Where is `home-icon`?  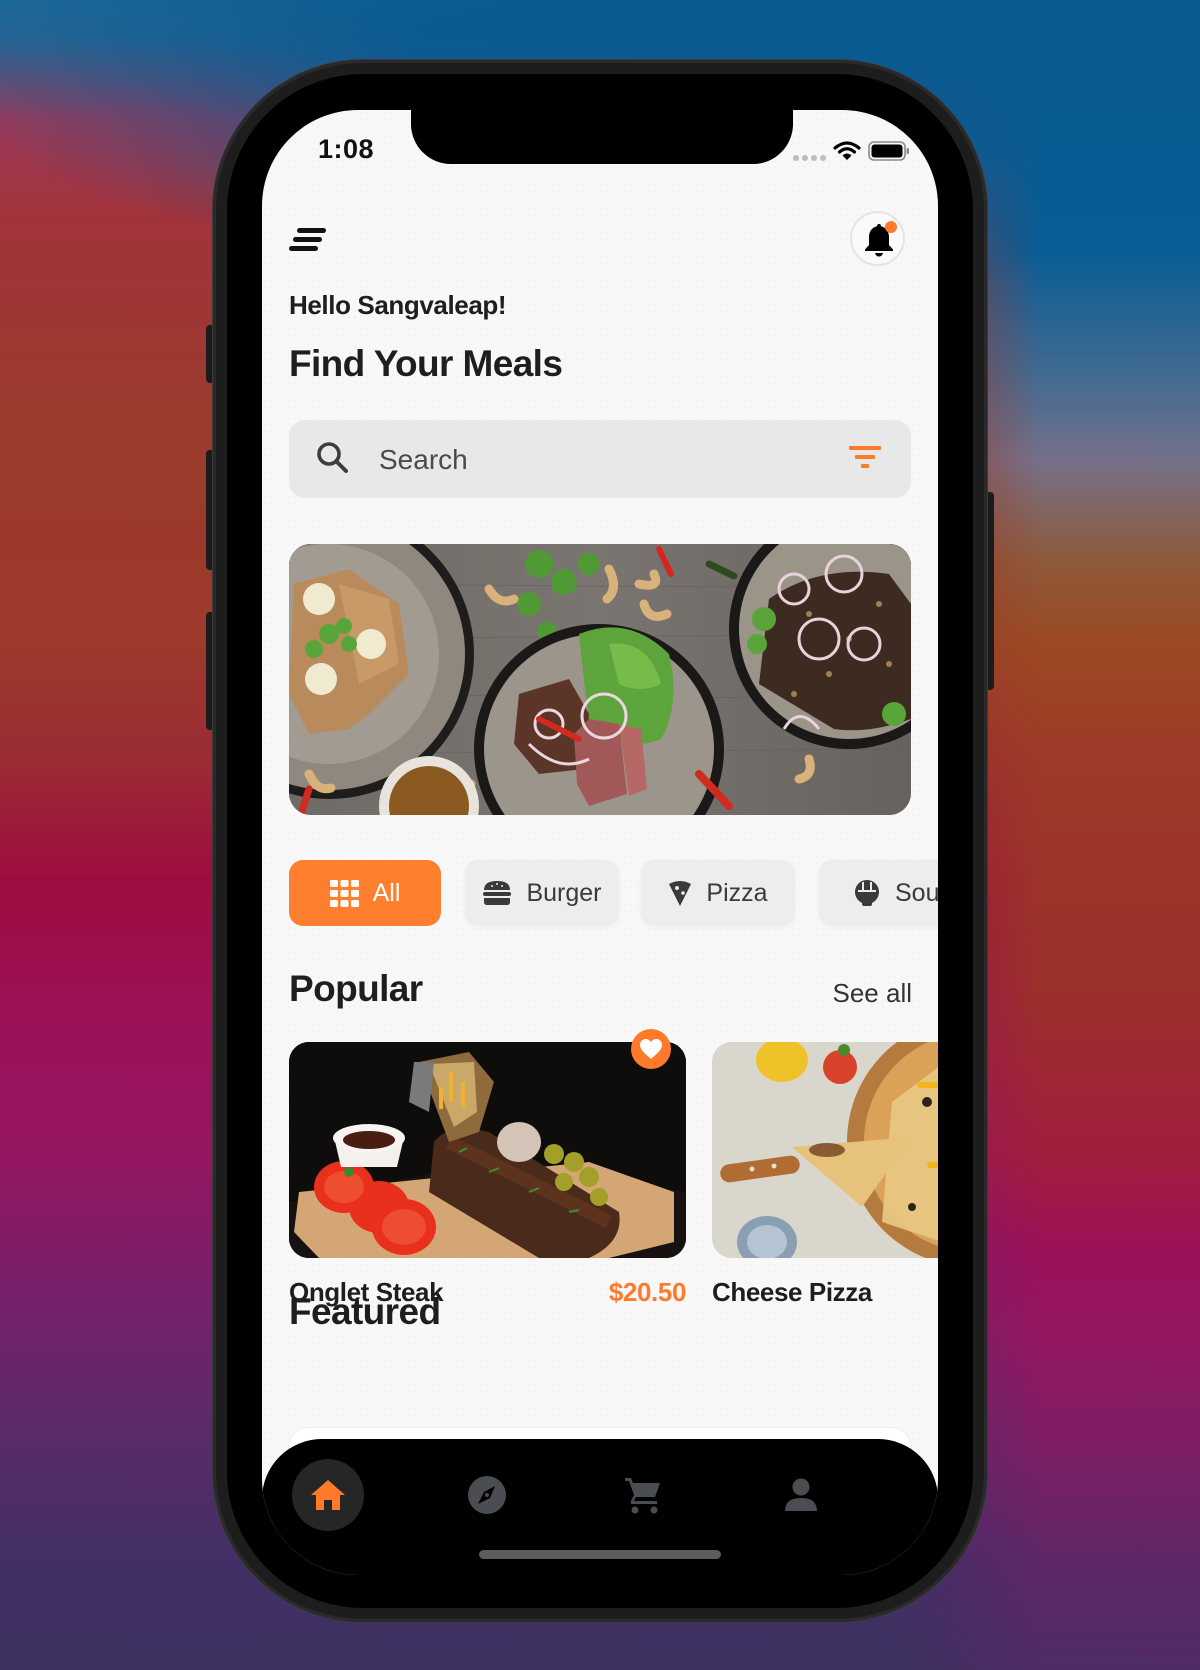
home-icon is located at coordinates (328, 1495).